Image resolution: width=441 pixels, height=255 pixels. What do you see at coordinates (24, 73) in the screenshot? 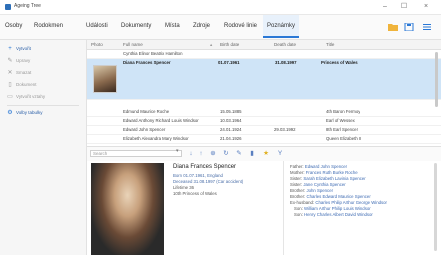
I see `sidebar-item-label: Smazat` at bounding box center [24, 73].